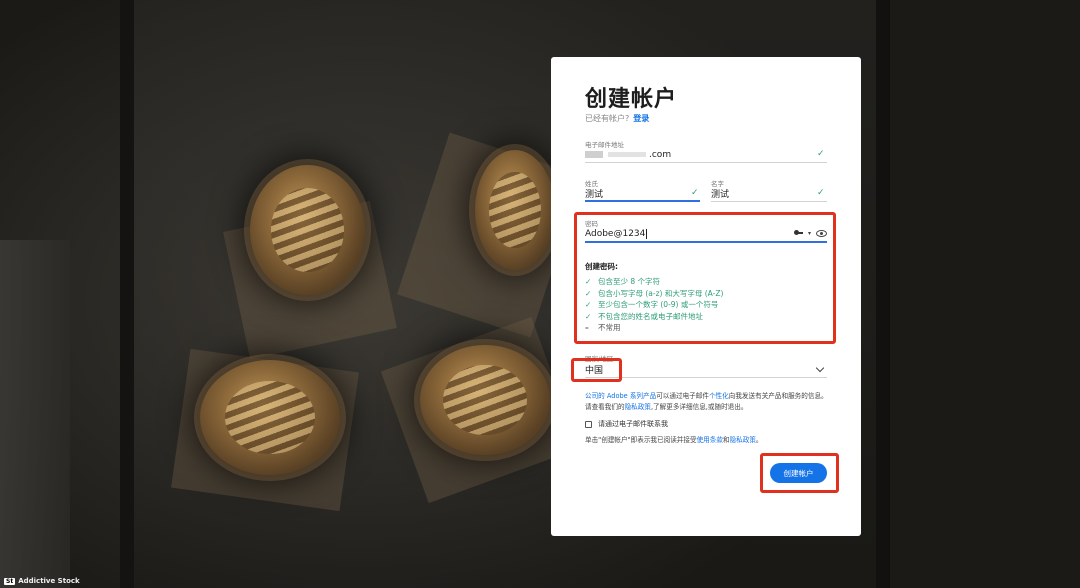 The width and height of the screenshot is (1080, 588). Describe the element at coordinates (641, 440) in the screenshot. I see `terms-text: 单击"创建帐户"即表示我已阅读并接受` at that location.